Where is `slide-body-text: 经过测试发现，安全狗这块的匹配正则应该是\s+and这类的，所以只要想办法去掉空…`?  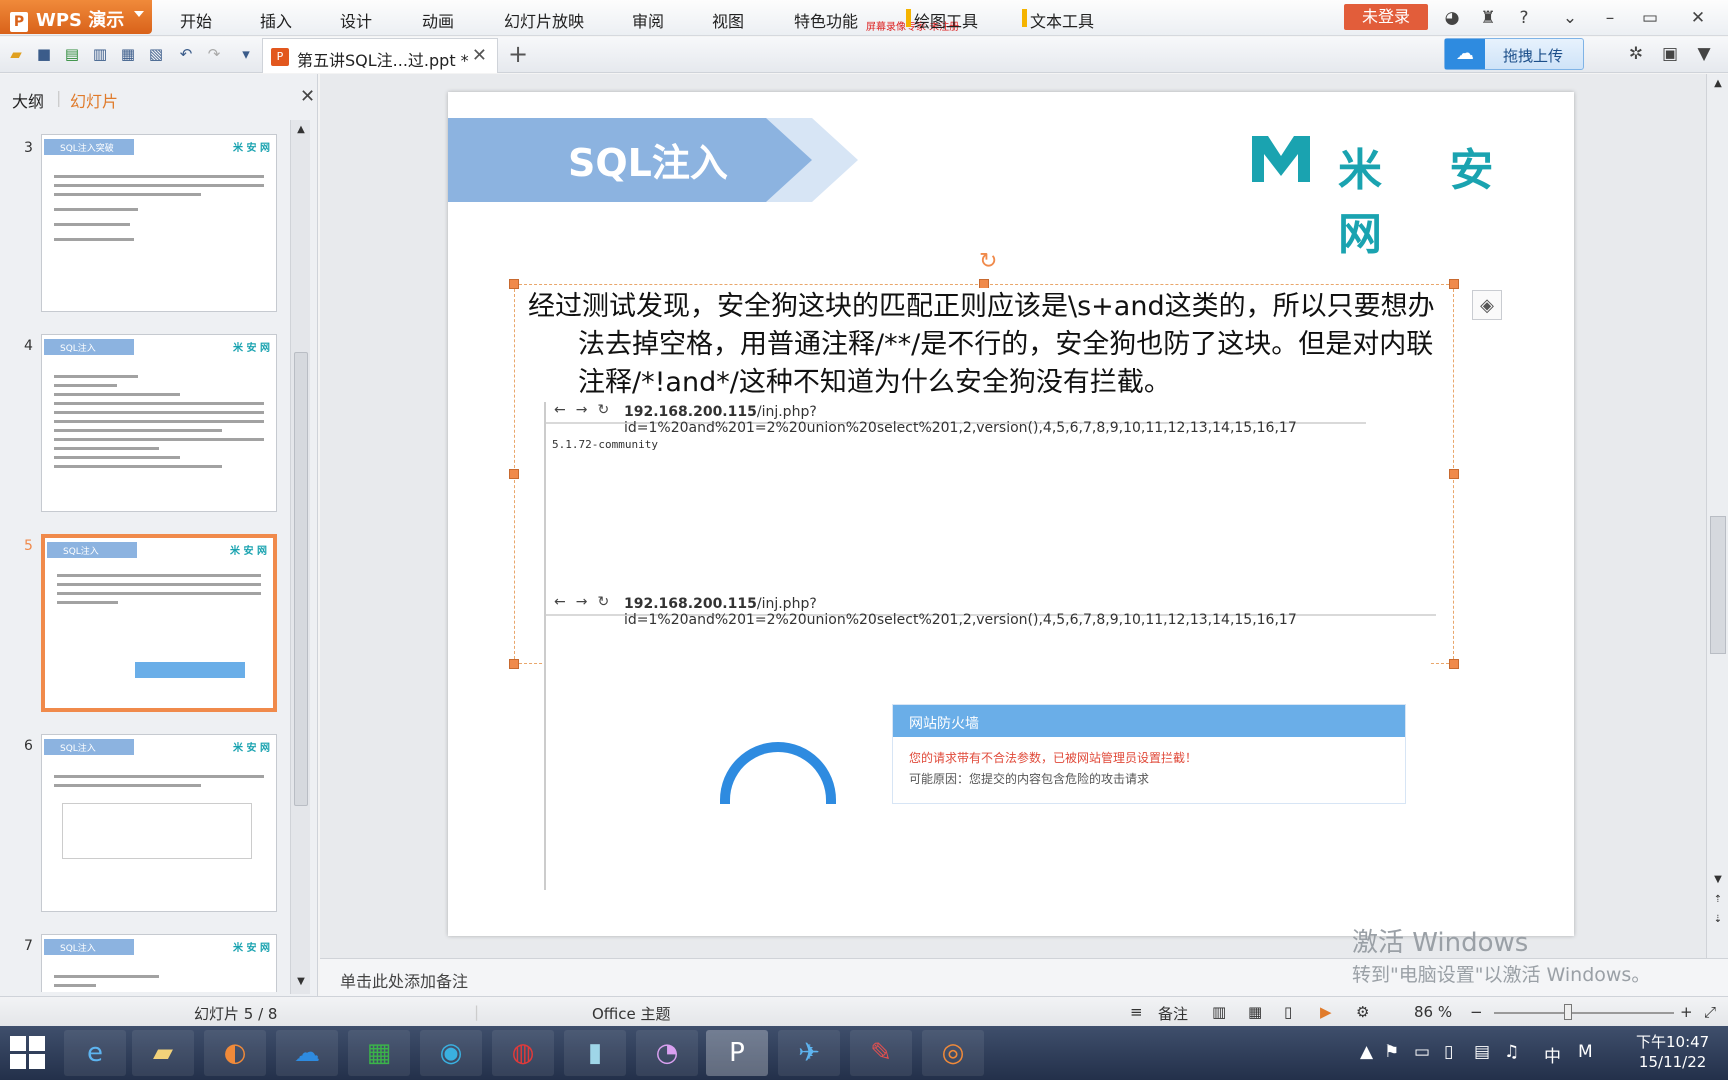 slide-body-text: 经过测试发现，安全狗这块的匹配正则应该是\s+and这类的，所以只要想办法去掉空… is located at coordinates (988, 345).